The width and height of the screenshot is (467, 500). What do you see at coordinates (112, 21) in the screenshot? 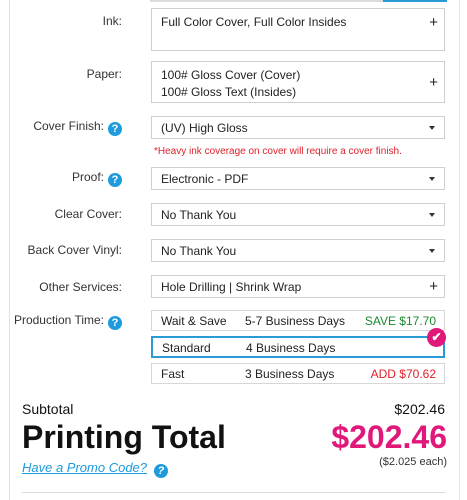
I see `ink-label: Ink:` at bounding box center [112, 21].